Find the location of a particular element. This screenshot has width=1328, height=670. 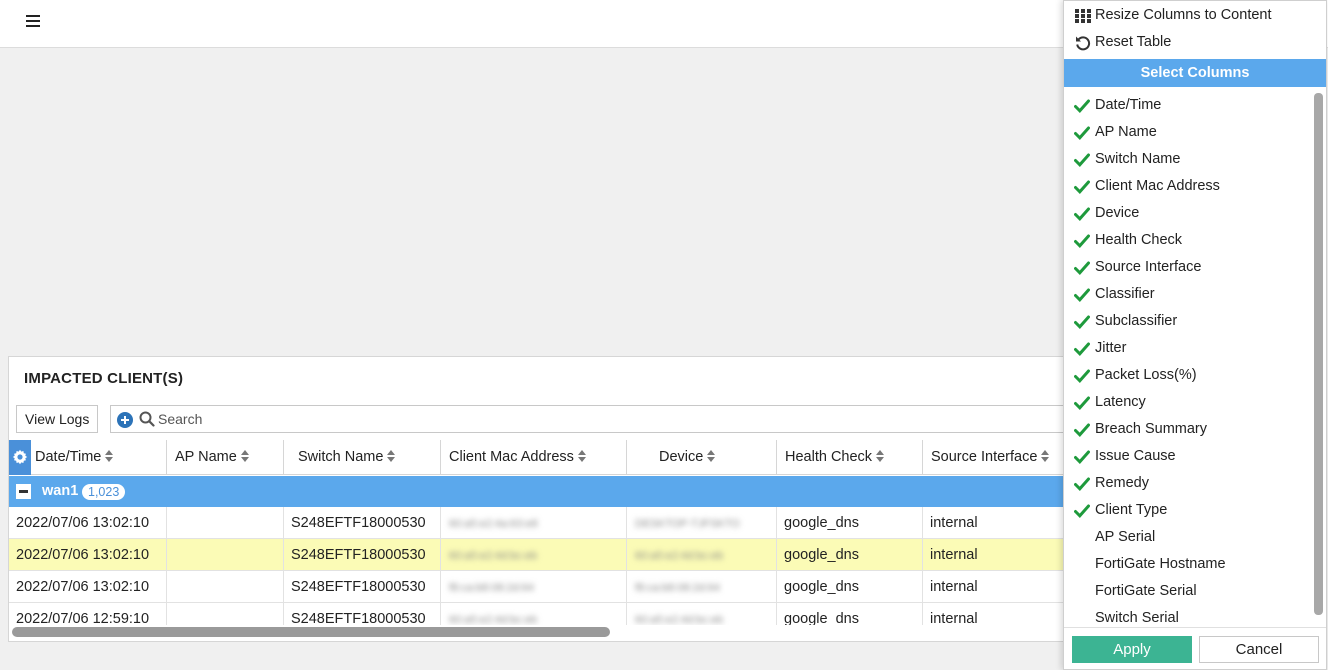

column-option-item: Subclassifier is located at coordinates (1188, 321).